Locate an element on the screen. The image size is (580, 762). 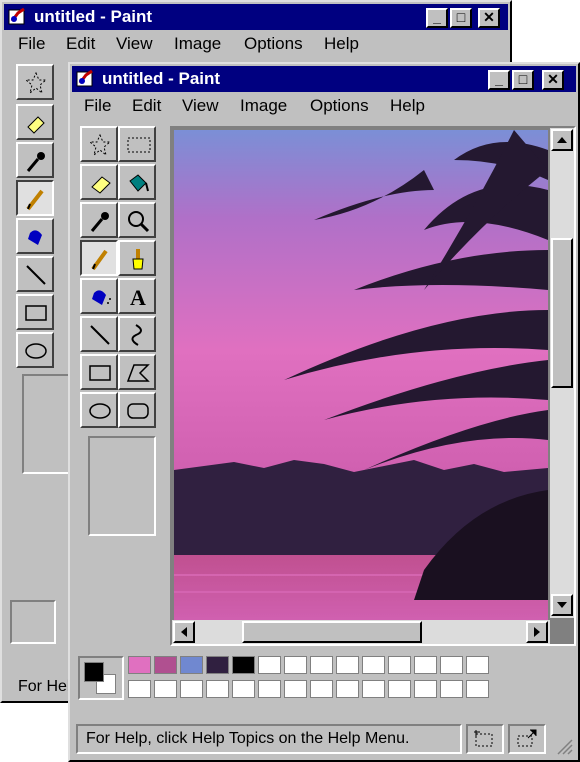
front-title-bar: untitled - Paint _ □ ✕ is located at coordinates (324, 79).